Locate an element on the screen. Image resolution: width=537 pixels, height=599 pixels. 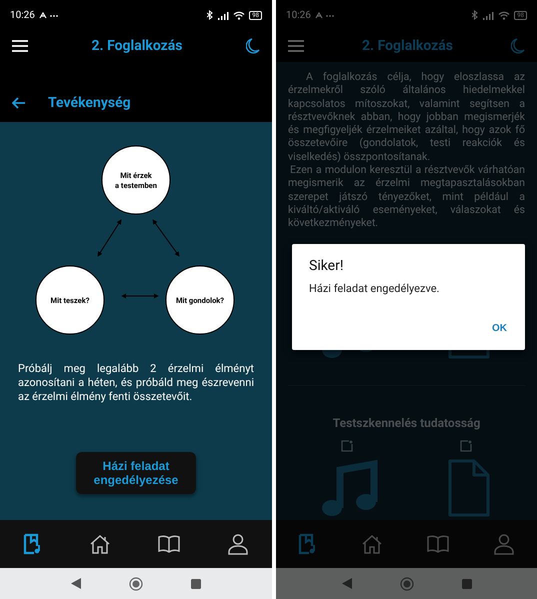
section-heading: Testszkennelés tudatosság is located at coordinates (407, 423).